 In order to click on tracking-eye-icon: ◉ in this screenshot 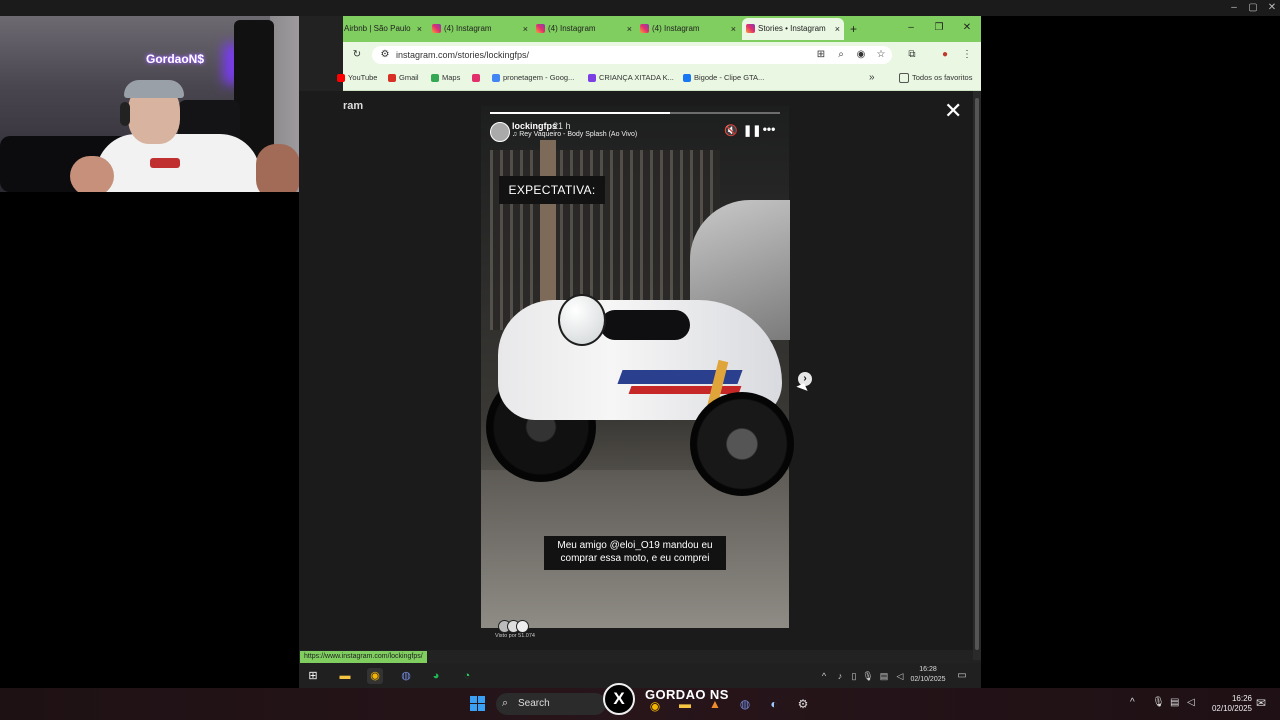, I will do `click(861, 55)`.